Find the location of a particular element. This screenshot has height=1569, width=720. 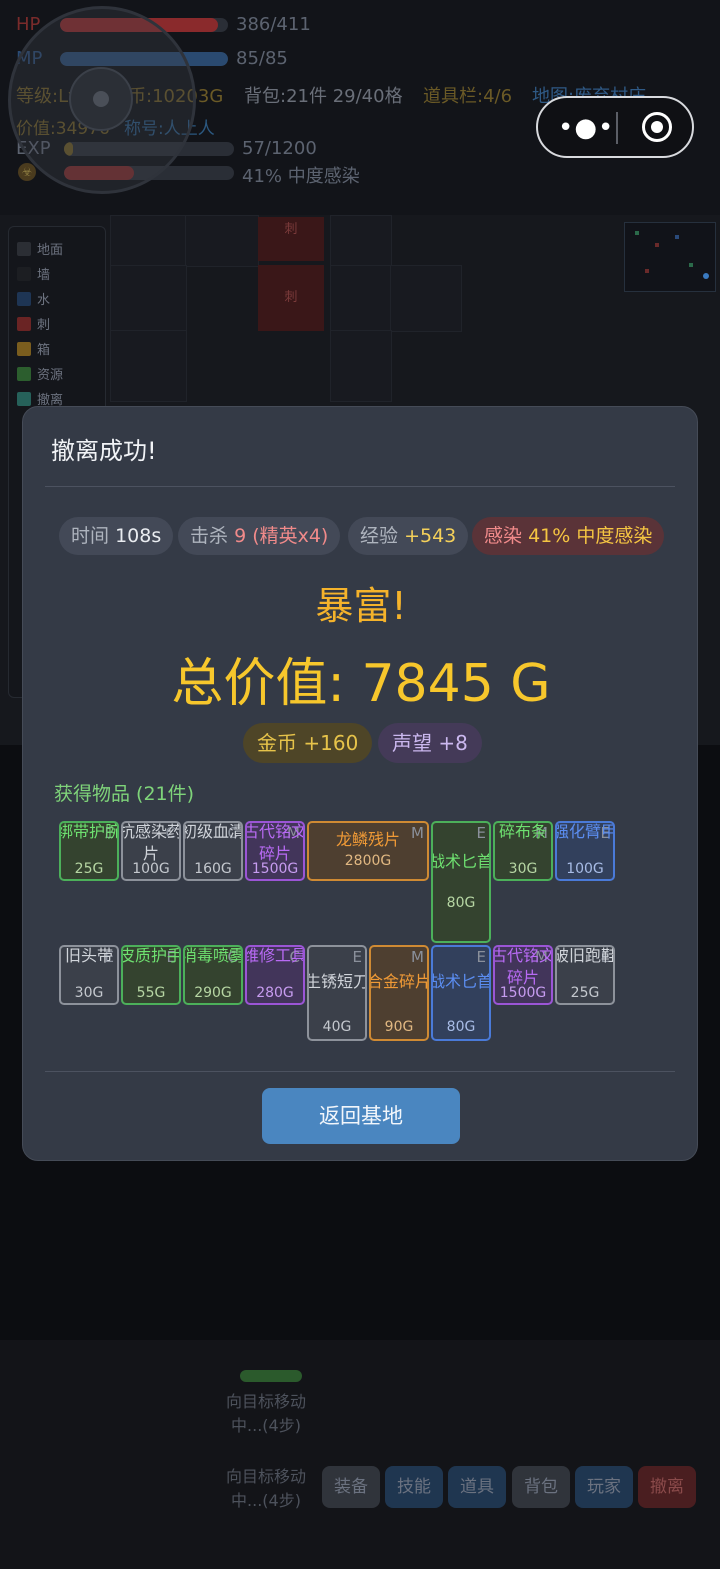

item-name: 消毒喷雾 is located at coordinates (213, 955).